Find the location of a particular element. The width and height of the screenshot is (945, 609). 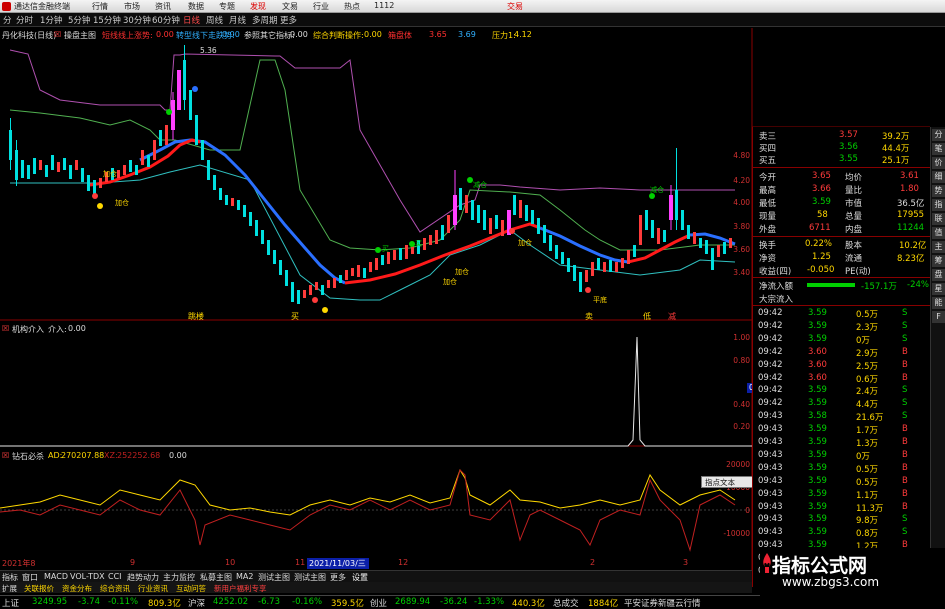

price-axis-label: 4.20 is located at coordinates (741, 180).